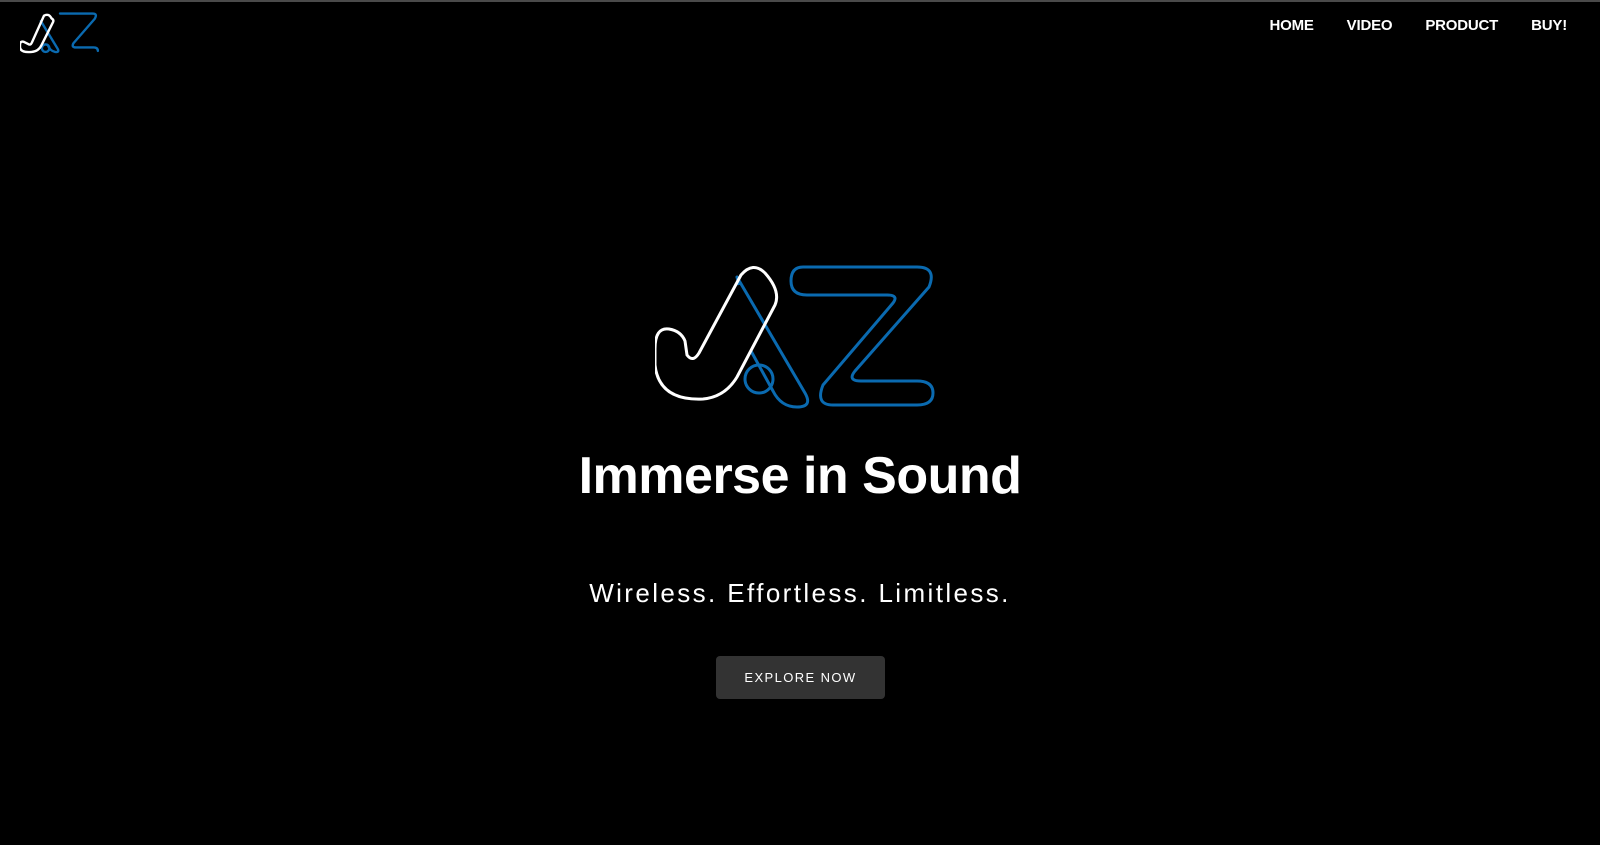 This screenshot has width=1600, height=845. Describe the element at coordinates (1370, 25) in the screenshot. I see `nav-video-link: VIDEO` at that location.